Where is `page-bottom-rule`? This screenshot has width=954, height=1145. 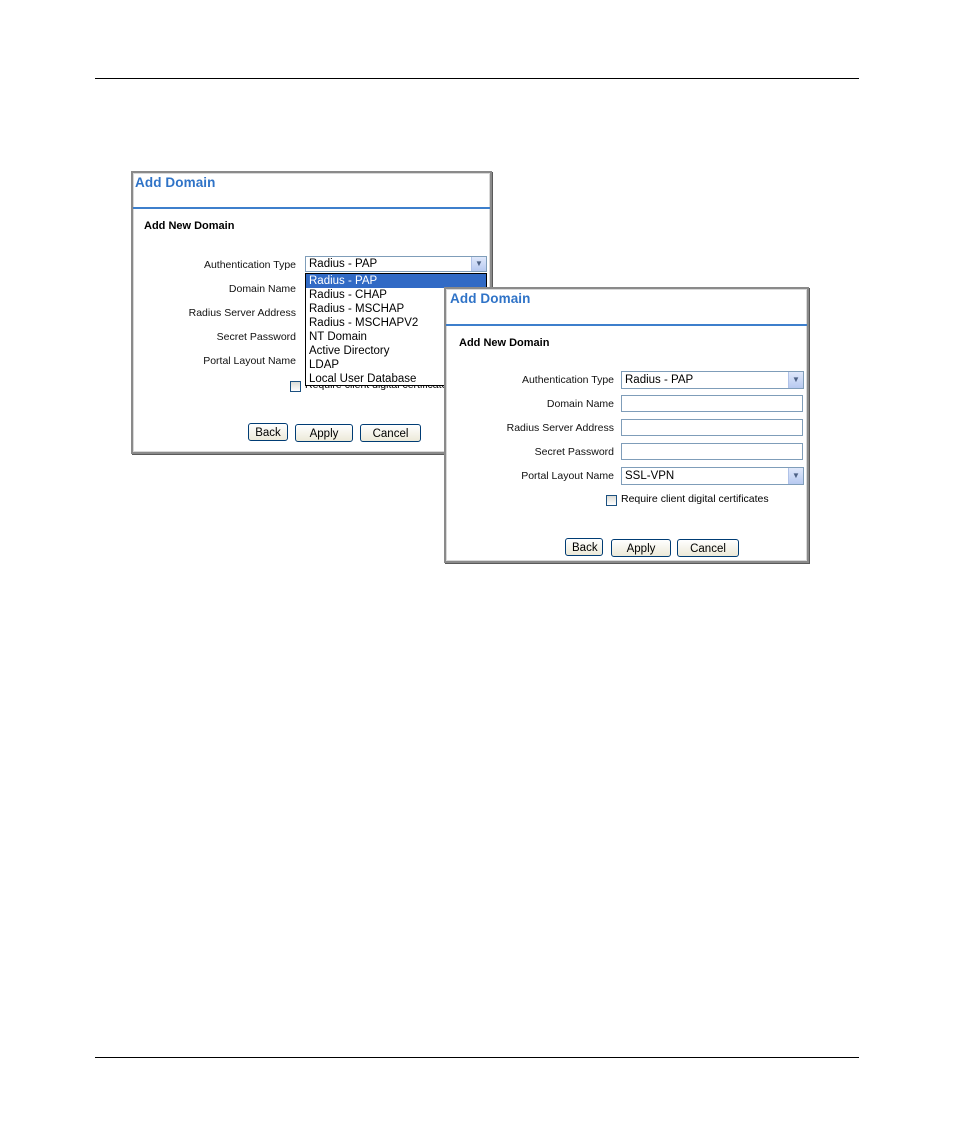 page-bottom-rule is located at coordinates (477, 1057).